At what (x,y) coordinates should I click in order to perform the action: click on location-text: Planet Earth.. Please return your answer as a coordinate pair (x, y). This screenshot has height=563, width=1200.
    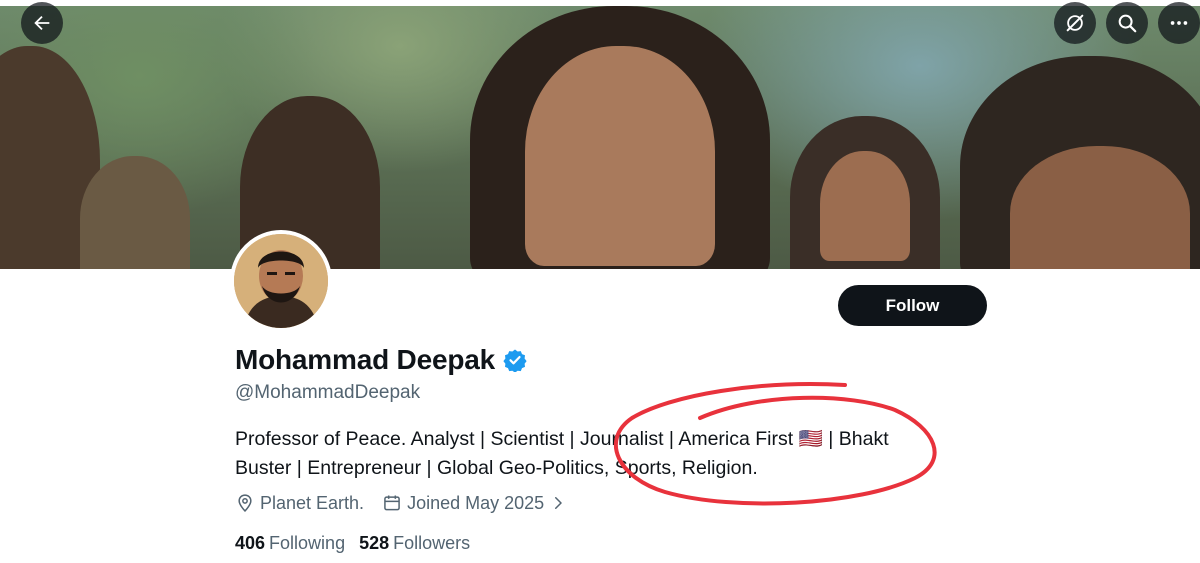
    Looking at the image, I should click on (312, 502).